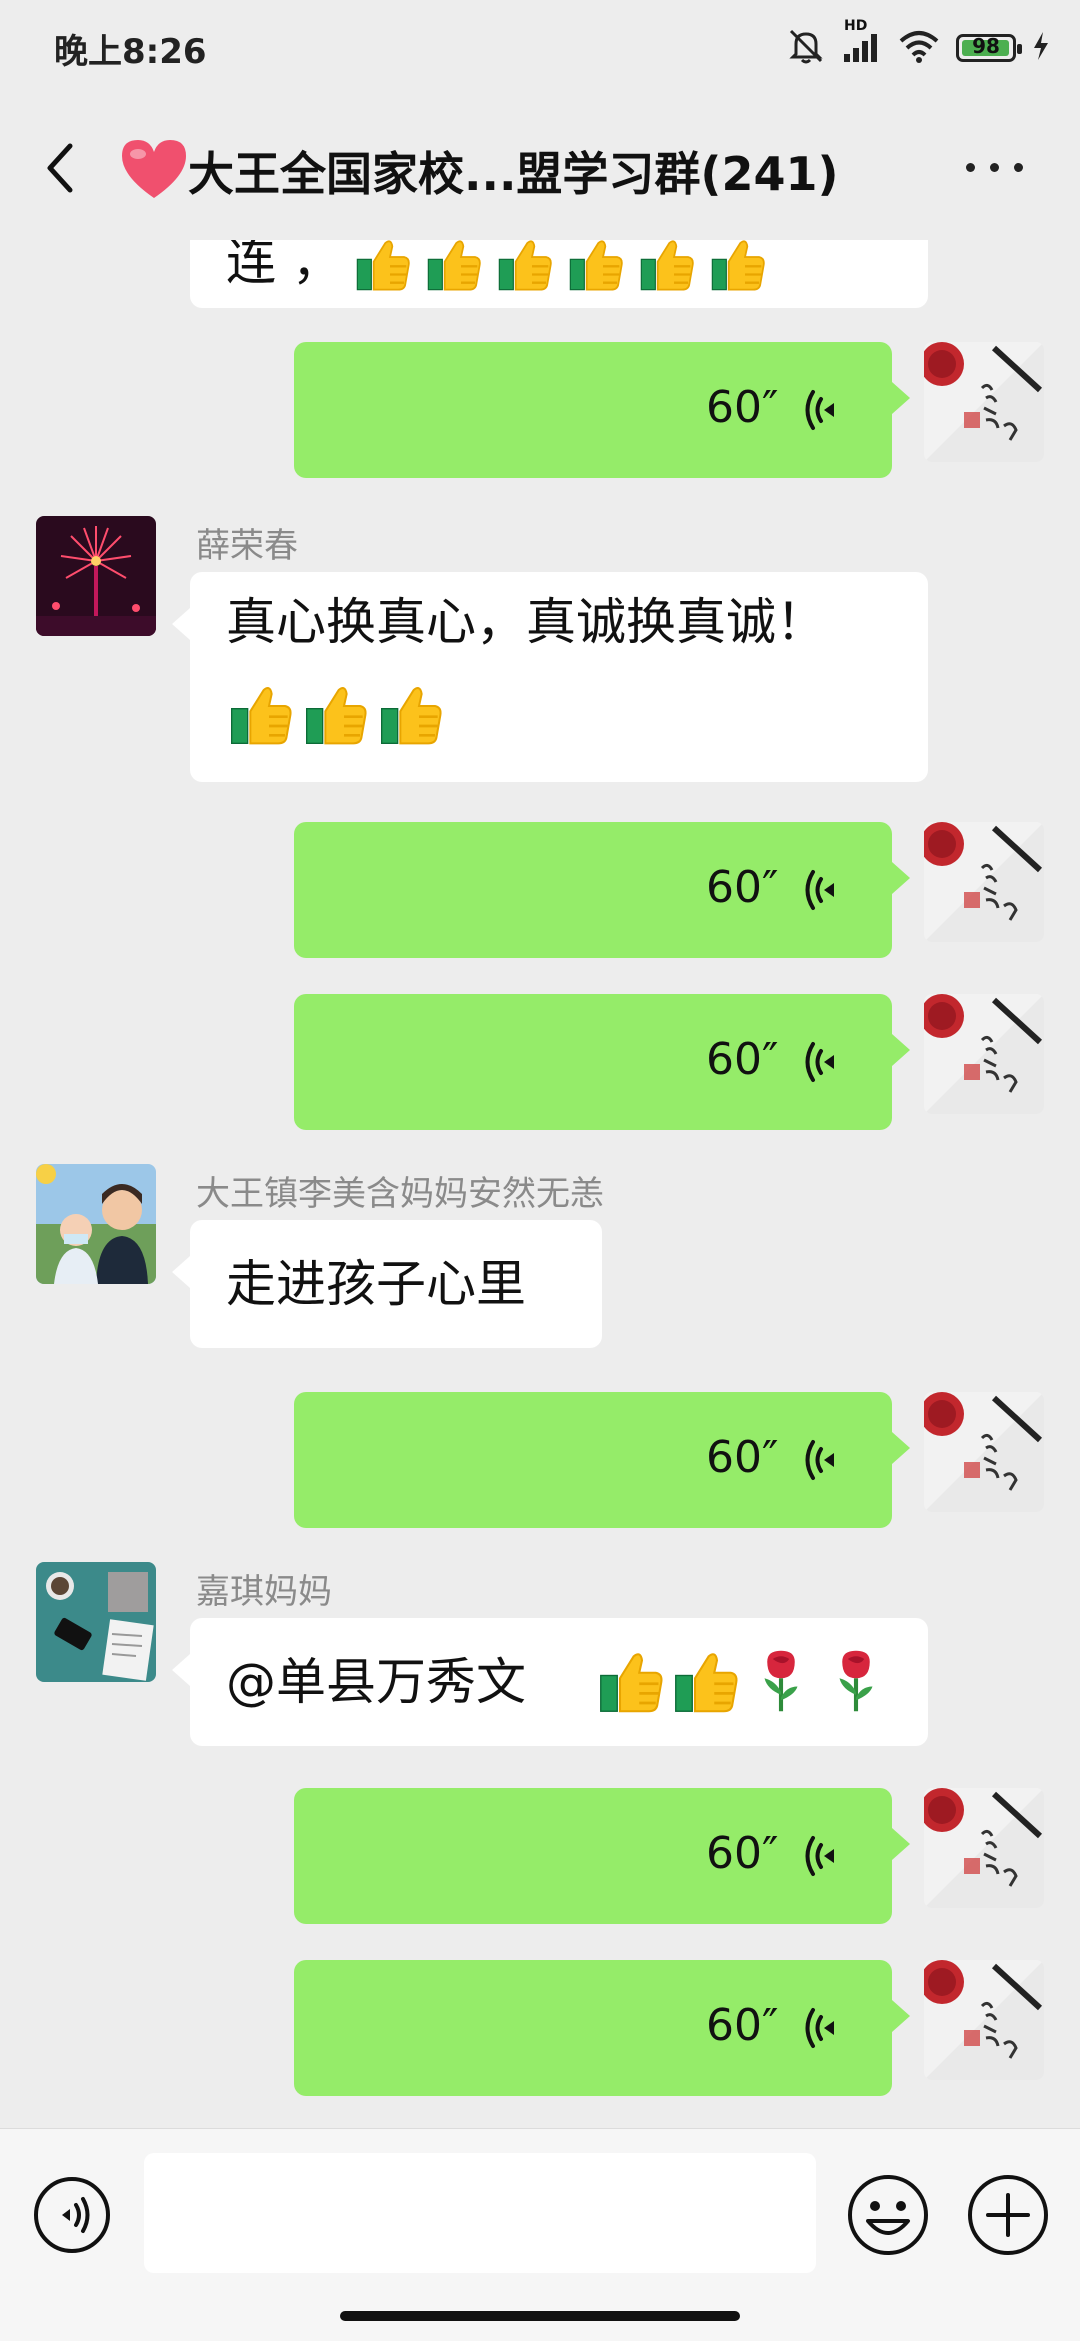 This screenshot has height=2341, width=1080. Describe the element at coordinates (130, 52) in the screenshot. I see `status-time: 晚上8:26` at that location.